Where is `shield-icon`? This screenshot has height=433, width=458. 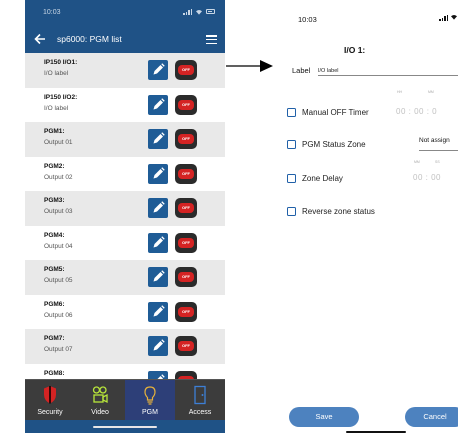 shield-icon is located at coordinates (50, 395).